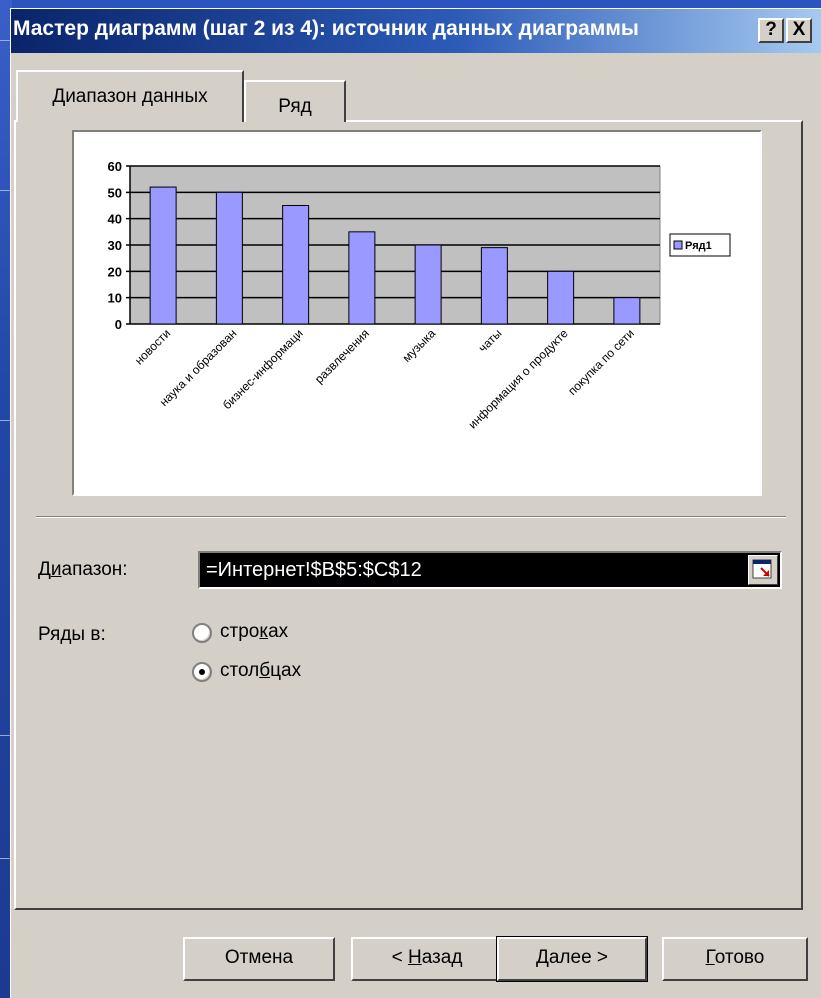 The image size is (821, 998). What do you see at coordinates (130, 96) in the screenshot?
I see `tab-data-range: Диапазон данных` at bounding box center [130, 96].